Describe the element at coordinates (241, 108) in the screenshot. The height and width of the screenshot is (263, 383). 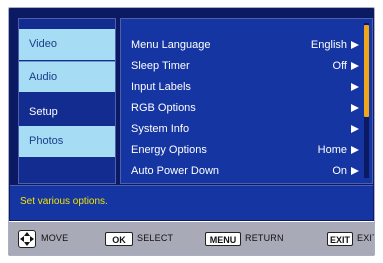
I see `row-rgb-options: RGB Options` at that location.